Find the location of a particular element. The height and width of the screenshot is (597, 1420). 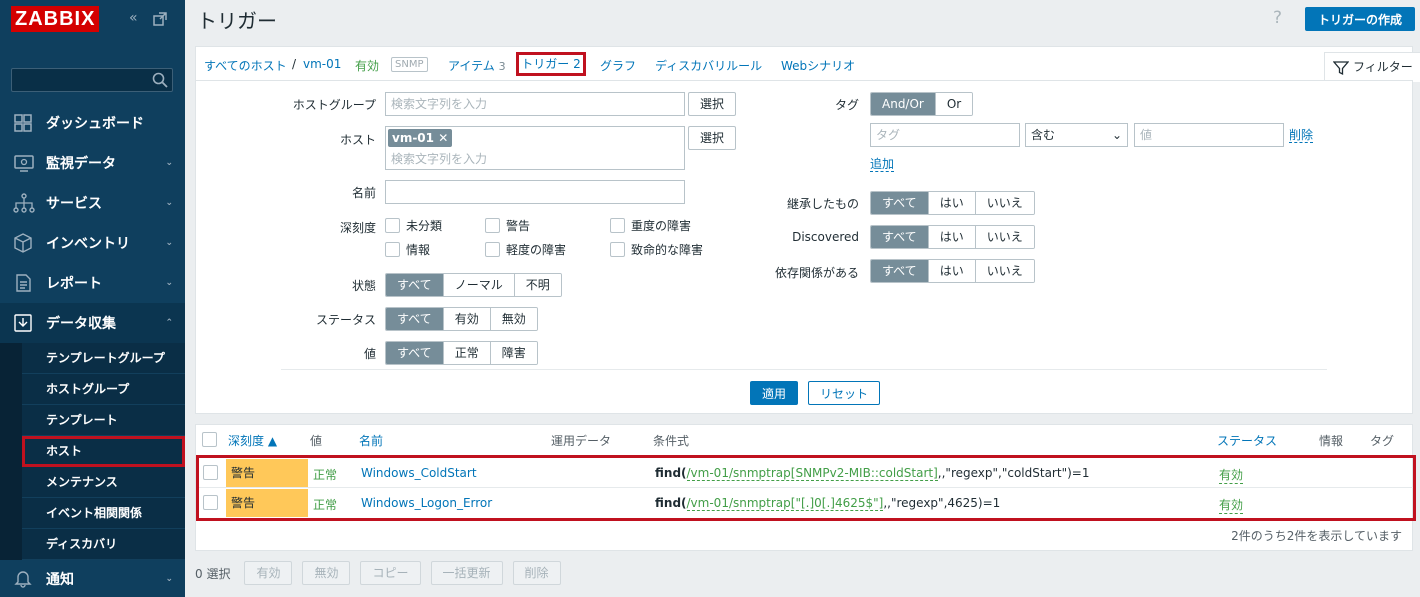

host-multiselect: vm-01 ✕ 検索文字列を入力 is located at coordinates (535, 148).